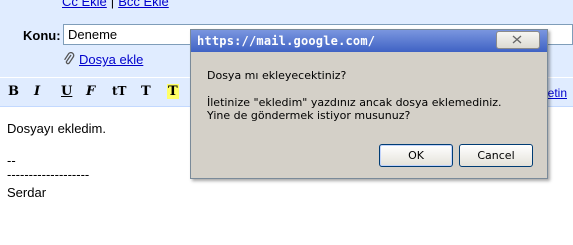 The width and height of the screenshot is (573, 245). Describe the element at coordinates (37, 91) in the screenshot. I see `italic-button: I` at that location.